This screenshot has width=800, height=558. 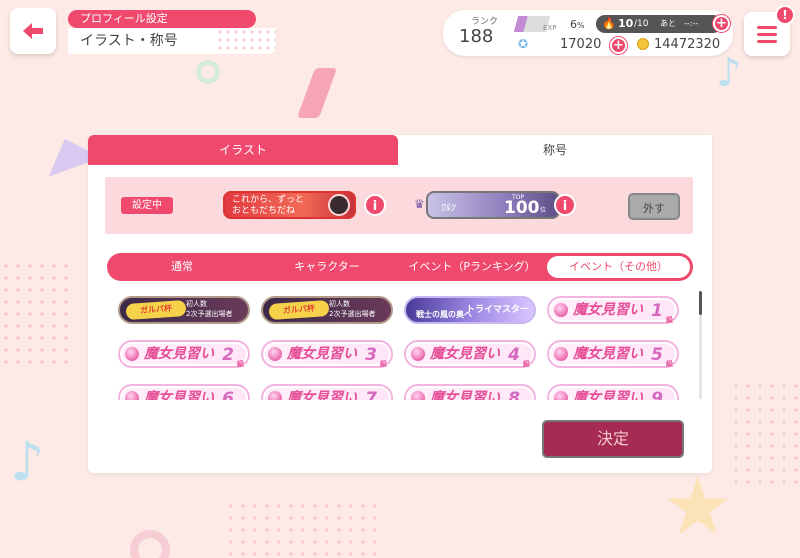 I want to click on title-item: 魔女見習い 7級, so click(x=327, y=392).